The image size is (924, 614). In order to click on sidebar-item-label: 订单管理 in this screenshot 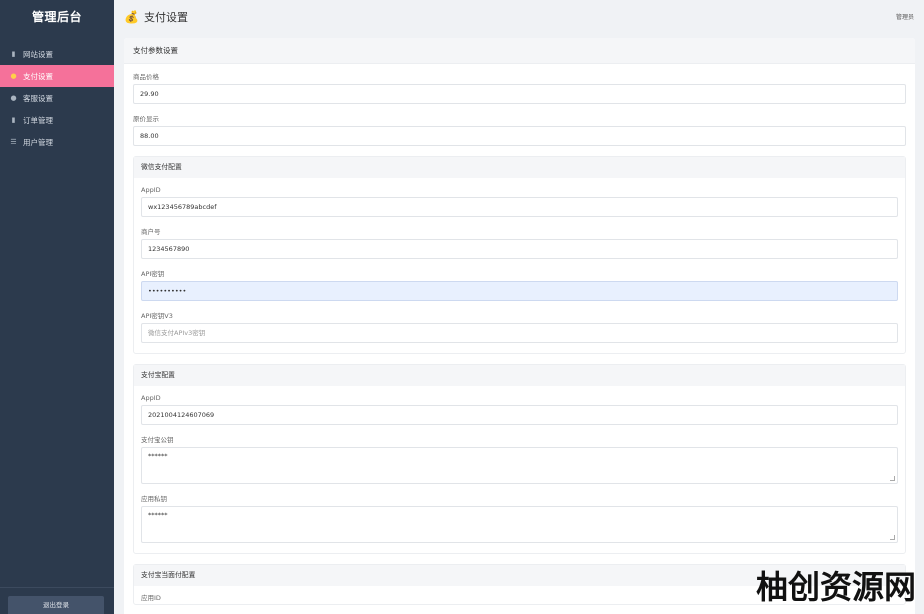, I will do `click(38, 120)`.